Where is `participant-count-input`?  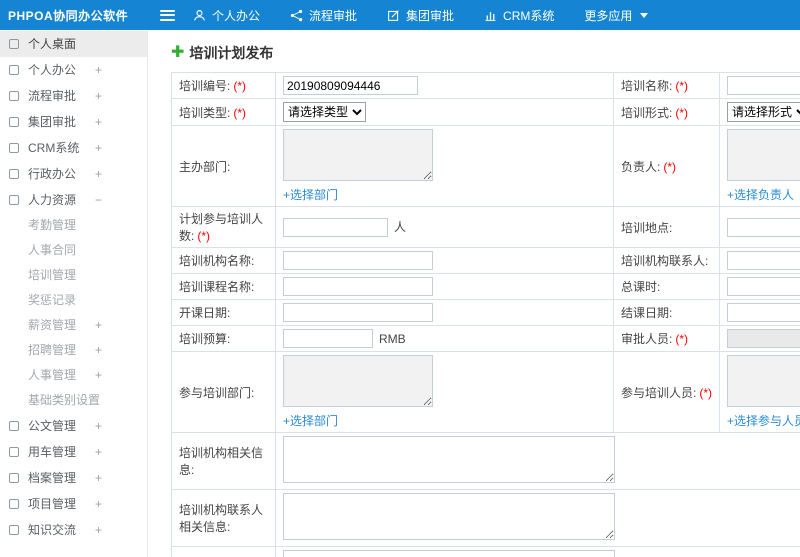
participant-count-input is located at coordinates (335, 227).